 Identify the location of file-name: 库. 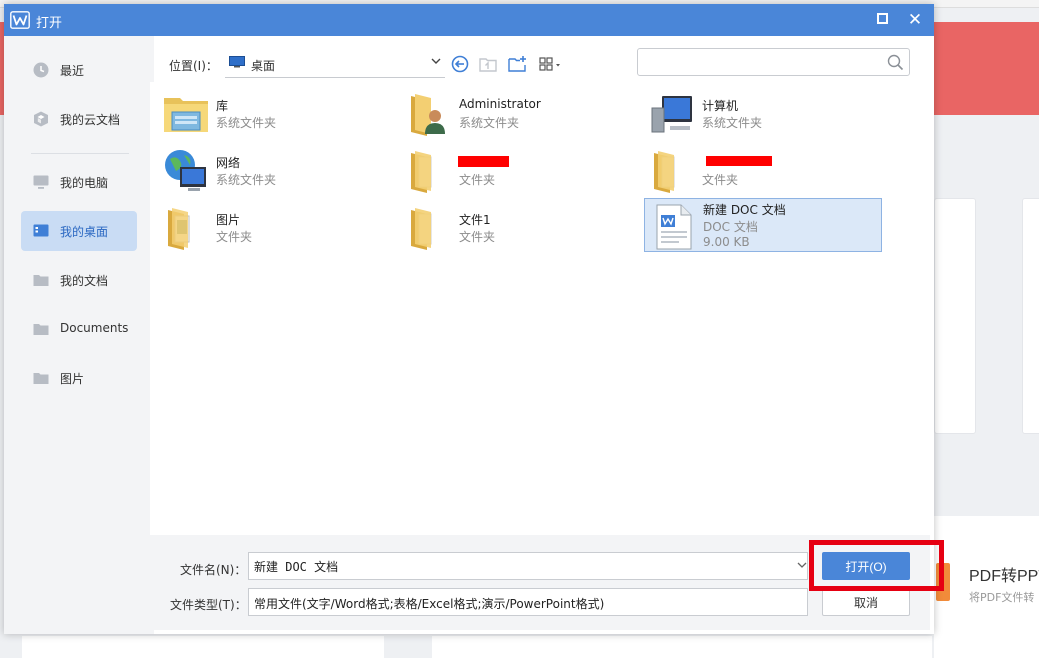
(222, 106).